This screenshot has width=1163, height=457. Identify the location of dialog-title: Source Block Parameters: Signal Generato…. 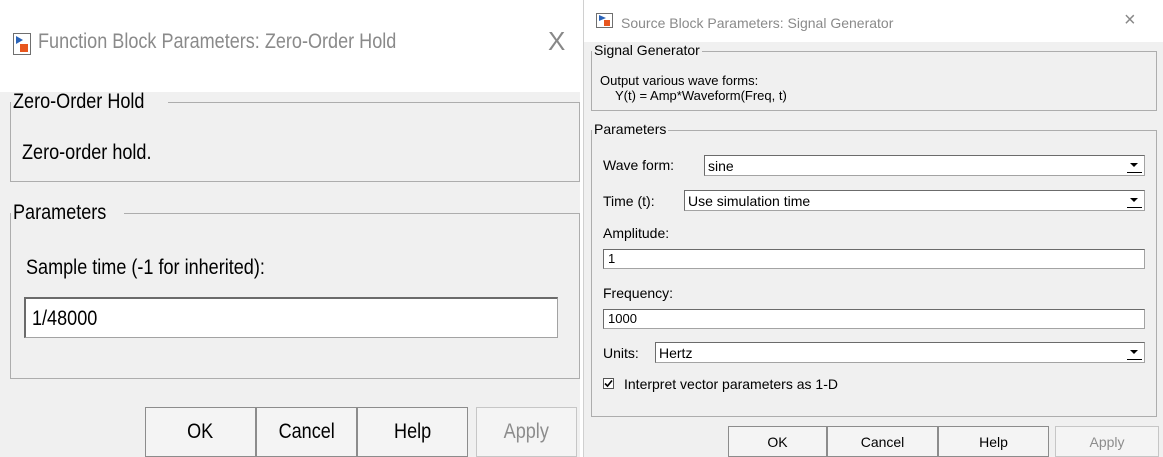
(757, 23).